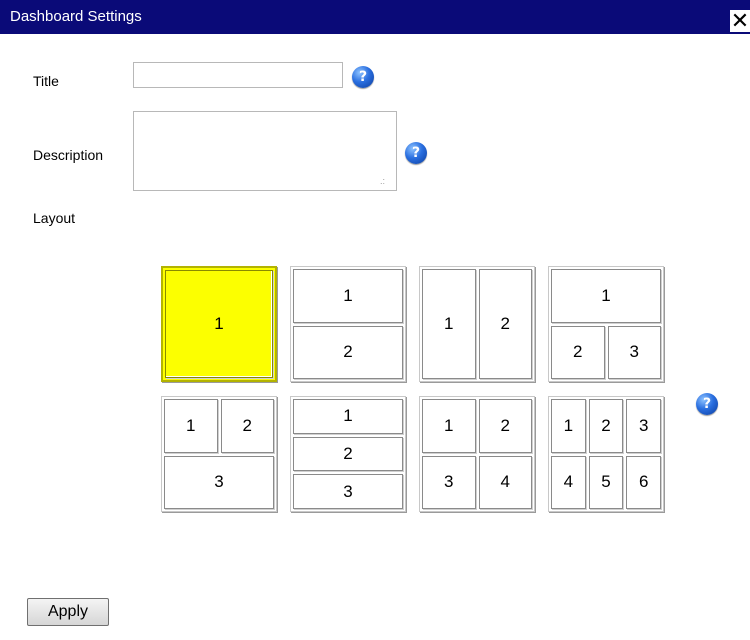 Image resolution: width=750 pixels, height=640 pixels. I want to click on description-input, so click(265, 151).